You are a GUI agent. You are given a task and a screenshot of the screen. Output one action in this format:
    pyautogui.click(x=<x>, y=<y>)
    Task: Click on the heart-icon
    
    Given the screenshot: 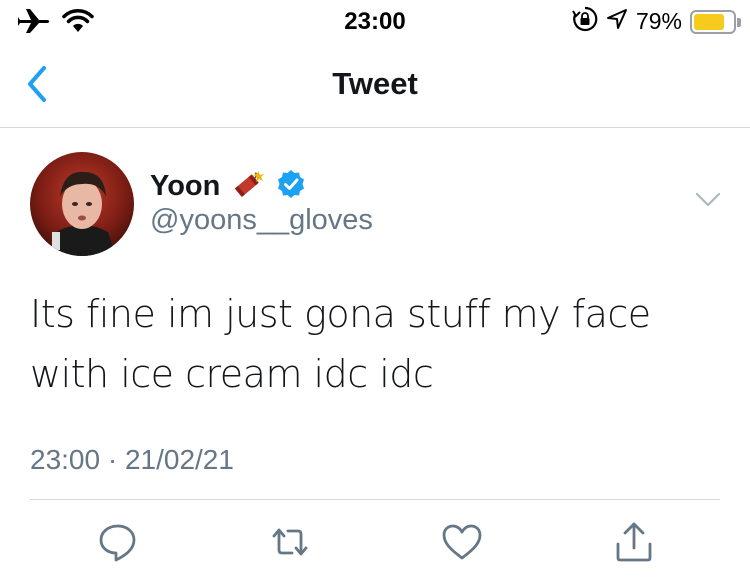 What is the action you would take?
    pyautogui.click(x=462, y=542)
    